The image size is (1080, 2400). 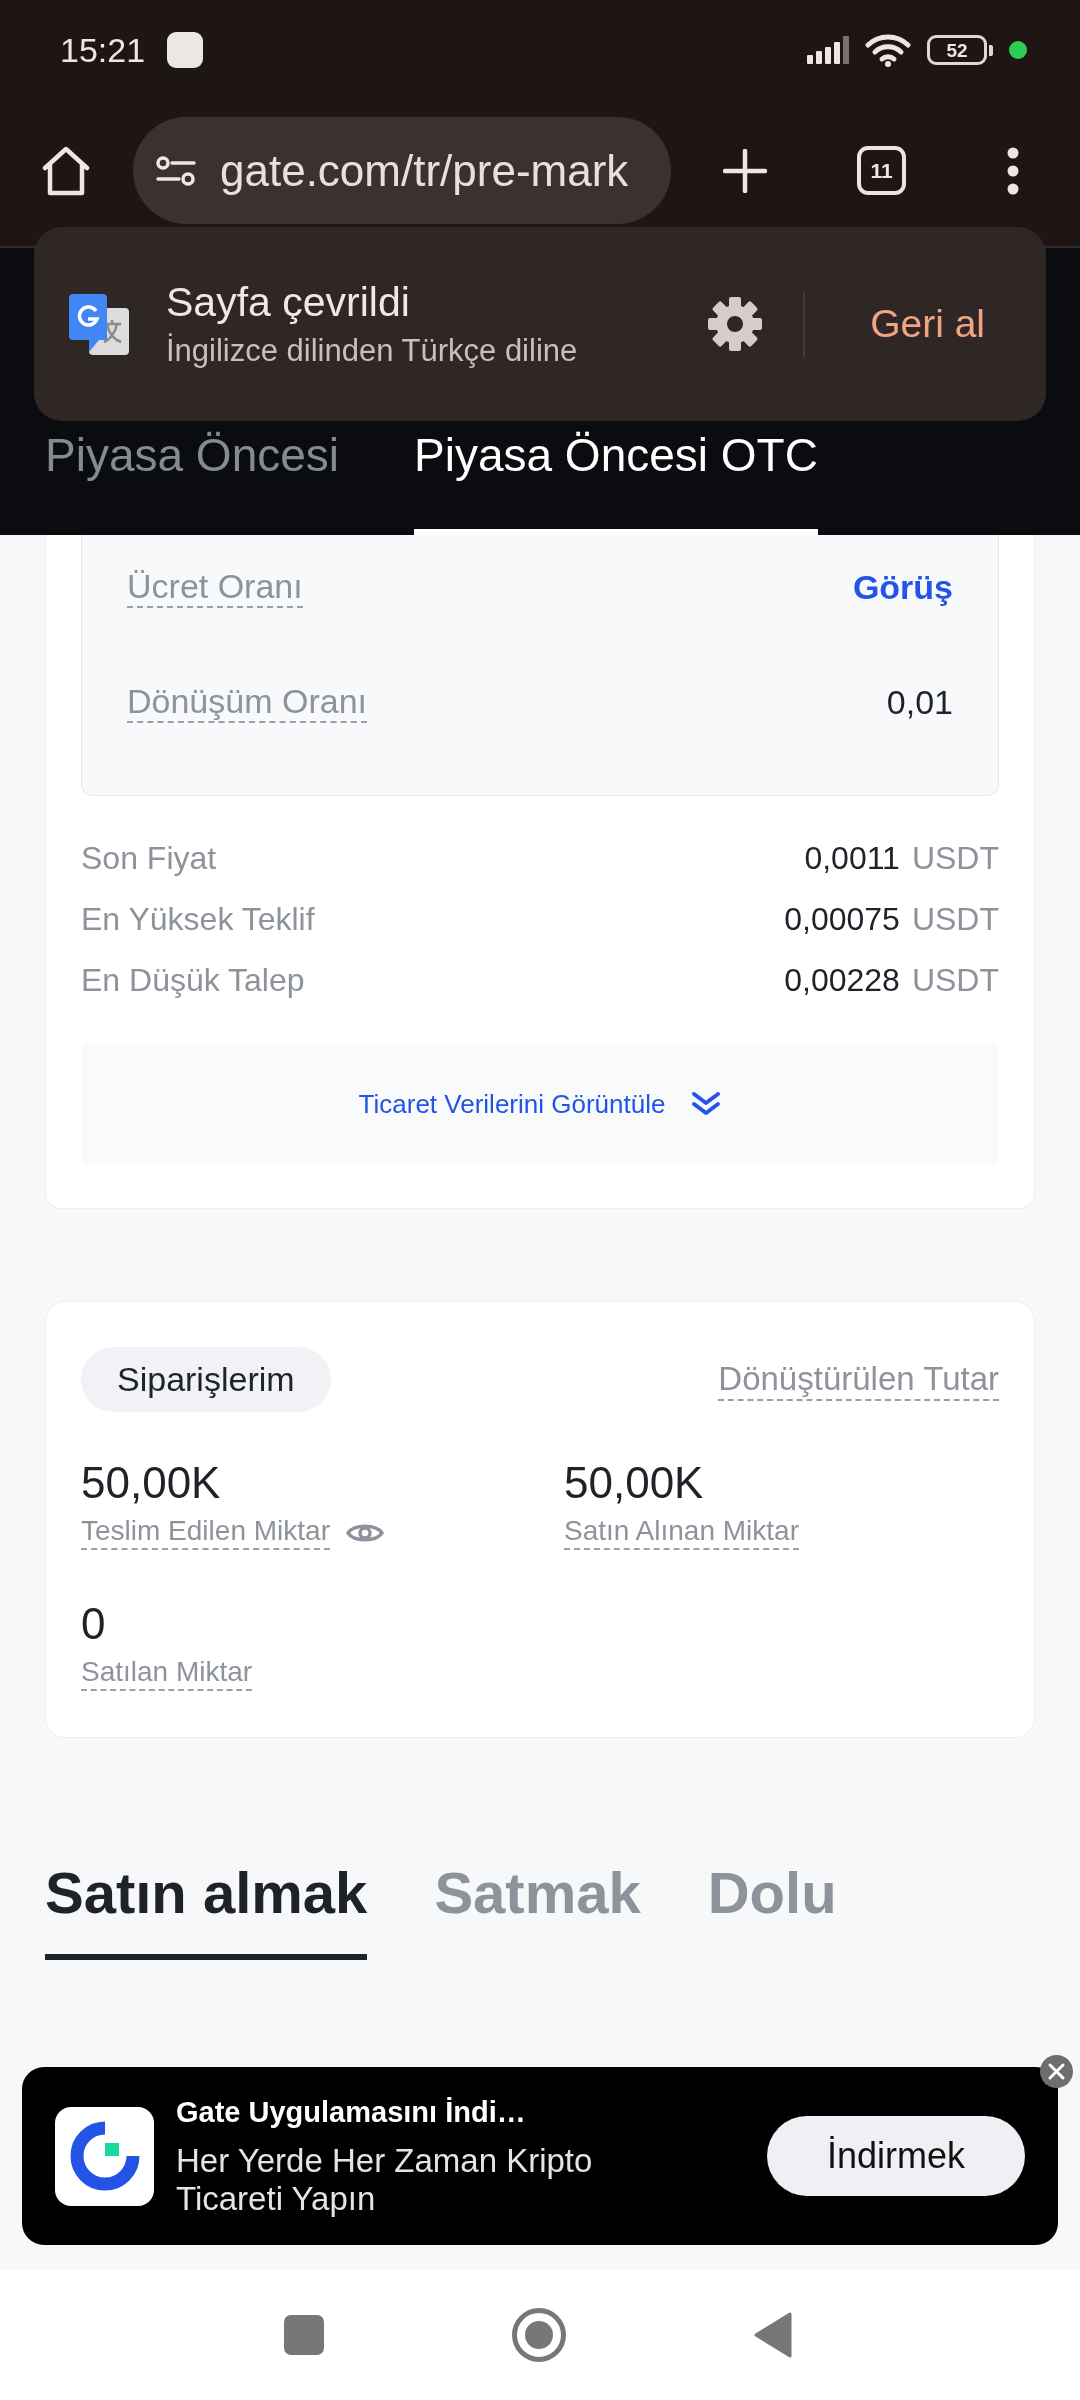 What do you see at coordinates (103, 50) in the screenshot?
I see `clock: 15:21` at bounding box center [103, 50].